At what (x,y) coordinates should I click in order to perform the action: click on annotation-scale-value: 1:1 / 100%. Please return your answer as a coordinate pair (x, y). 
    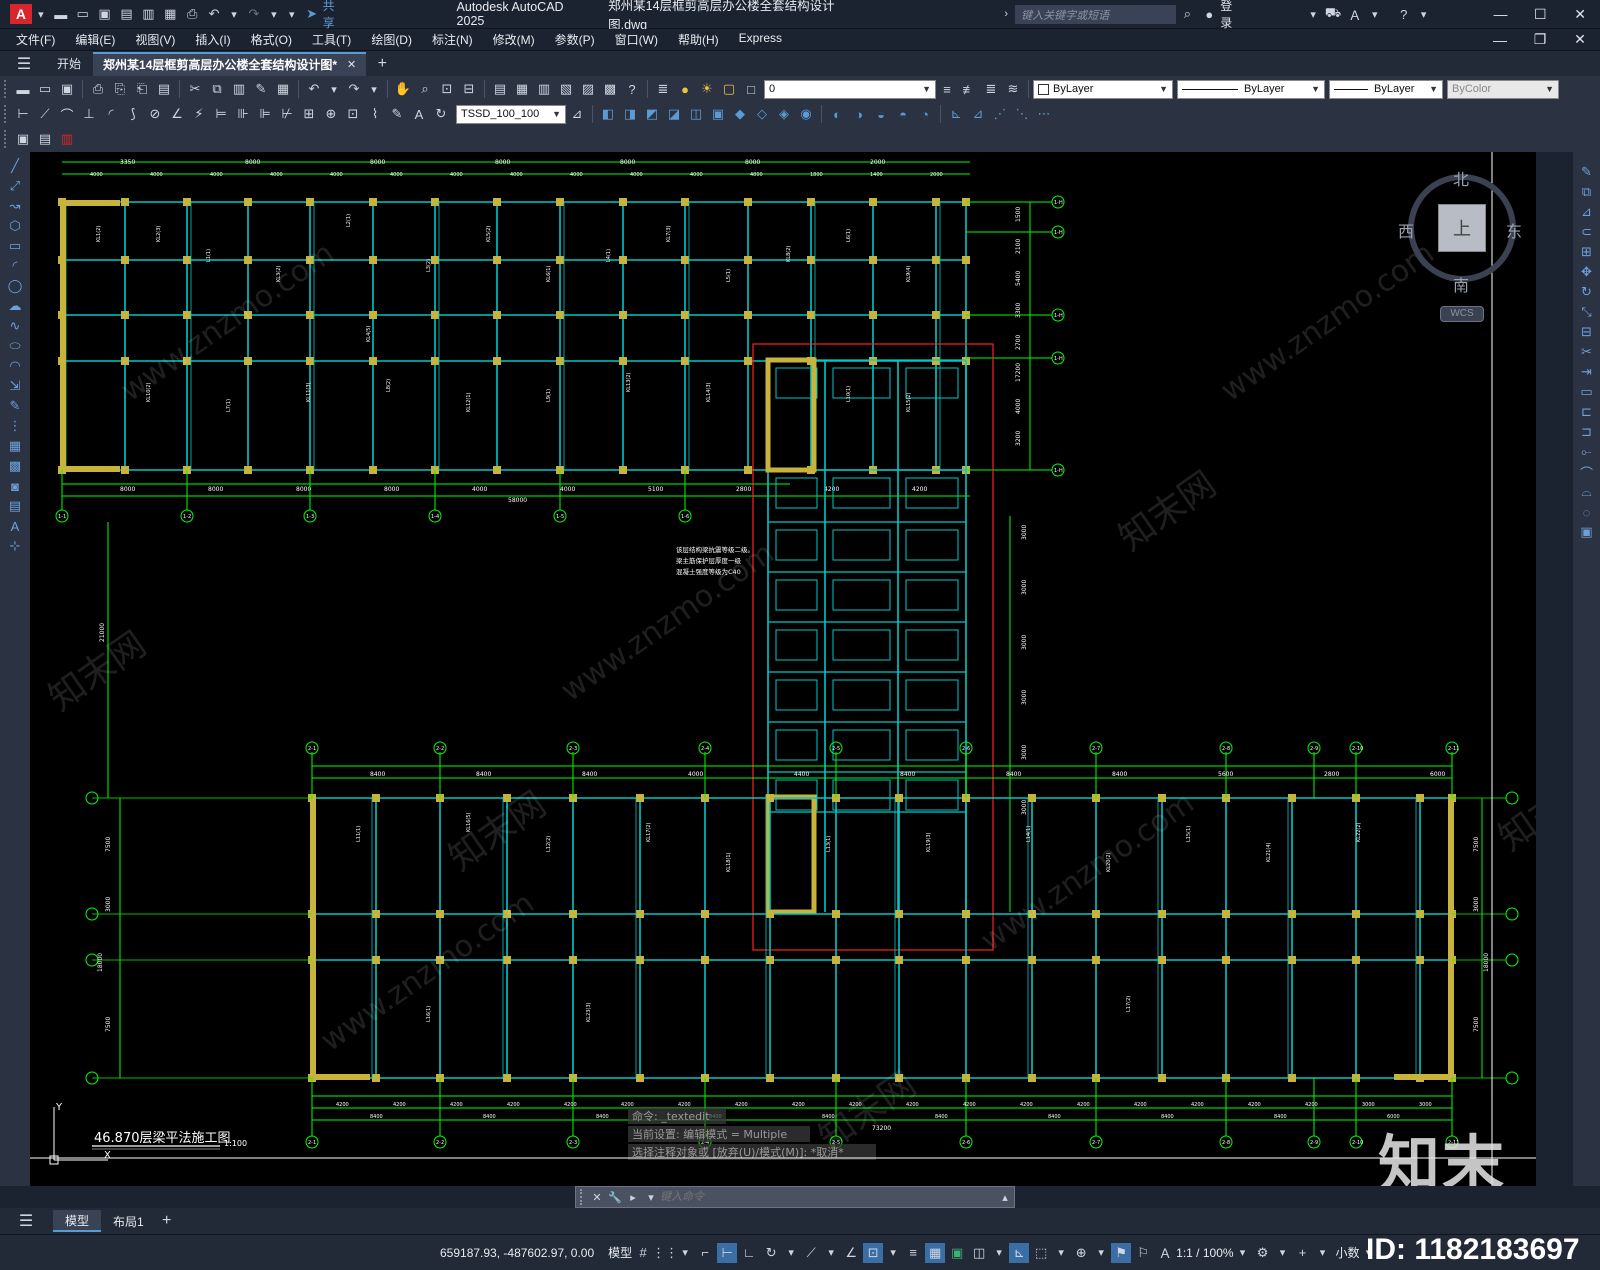
    Looking at the image, I should click on (1204, 1253).